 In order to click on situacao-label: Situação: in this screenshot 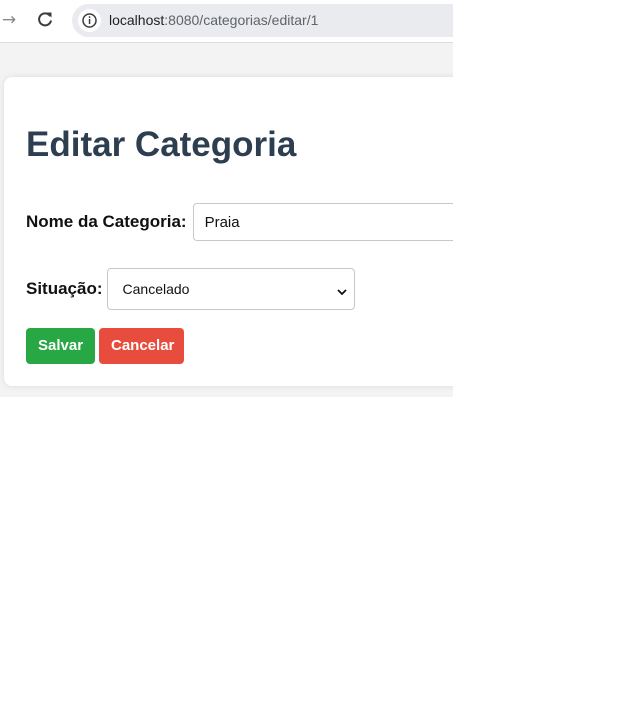, I will do `click(64, 288)`.